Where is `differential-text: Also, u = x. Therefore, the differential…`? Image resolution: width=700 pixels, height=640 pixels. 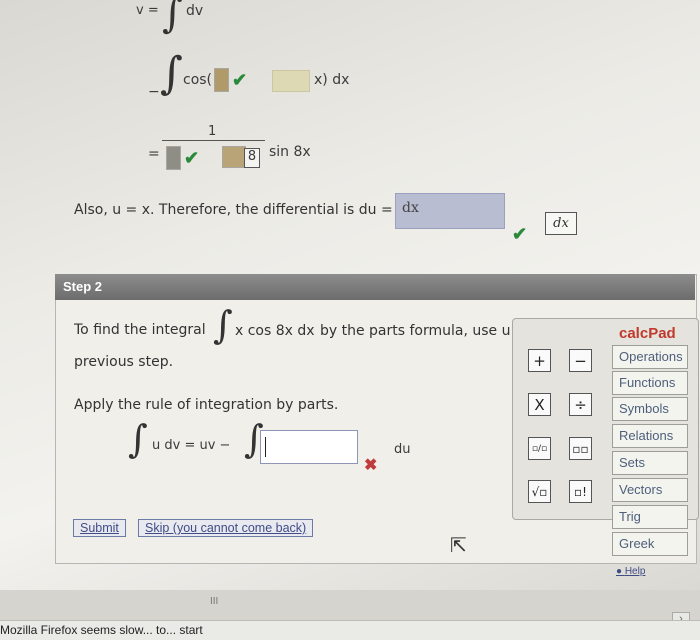
differential-text: Also, u = x. Therefore, the differential… is located at coordinates (233, 210).